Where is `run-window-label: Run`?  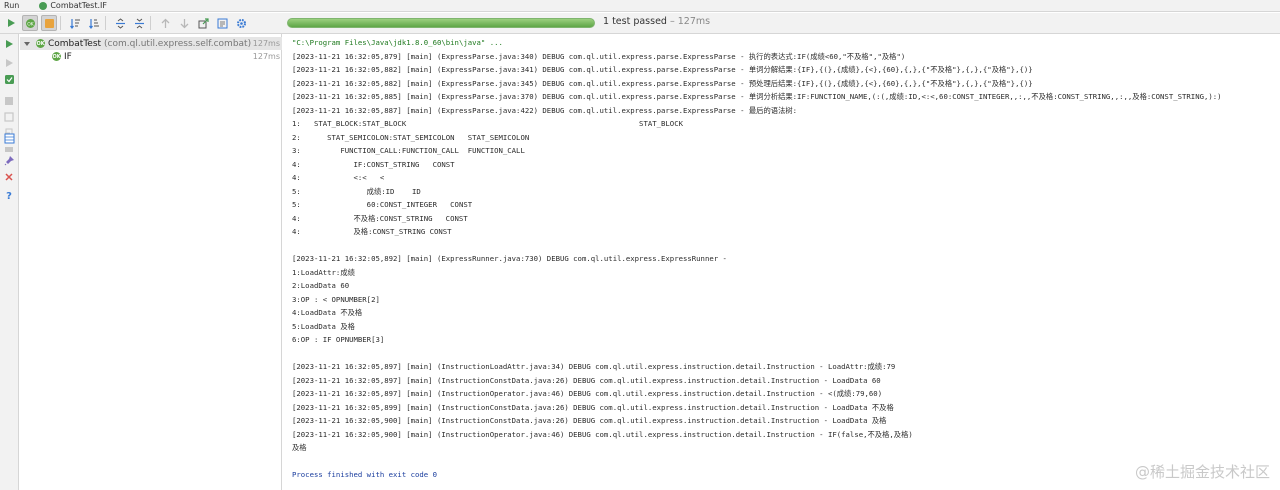
run-window-label: Run is located at coordinates (12, 5).